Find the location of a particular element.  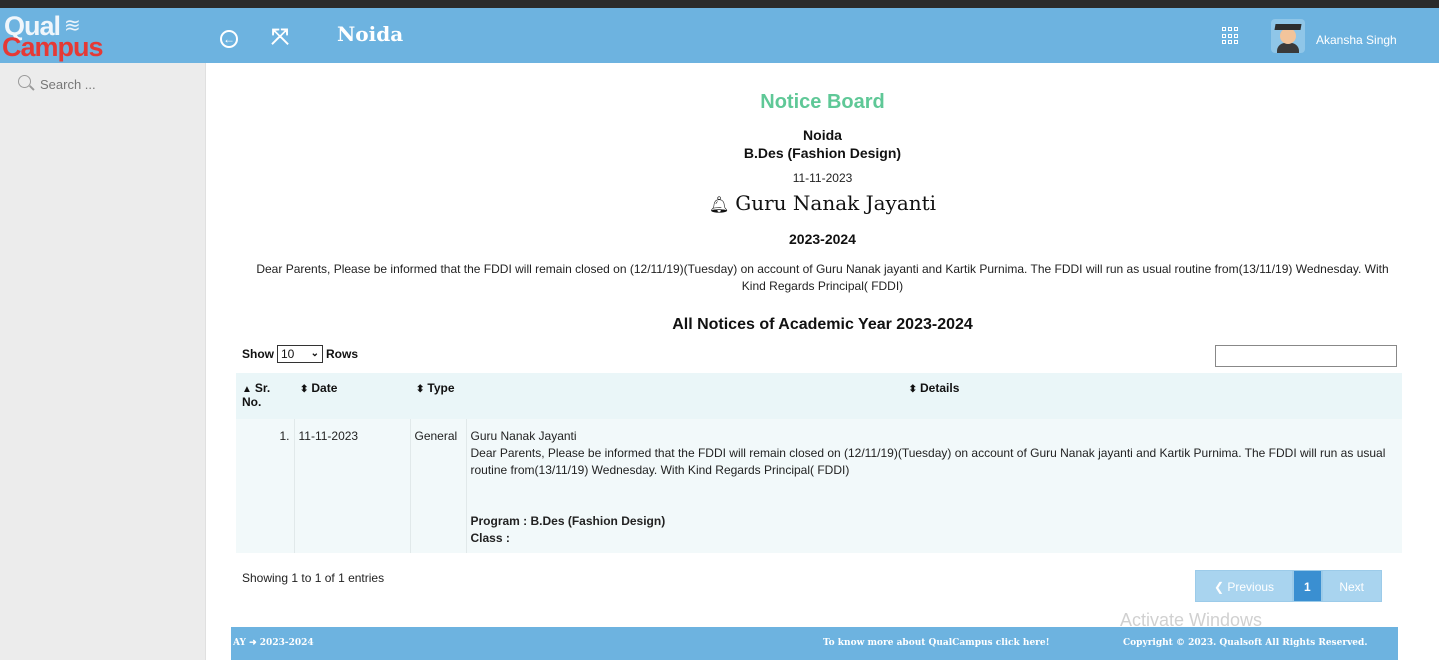

rows-label: Rows is located at coordinates (342, 354).